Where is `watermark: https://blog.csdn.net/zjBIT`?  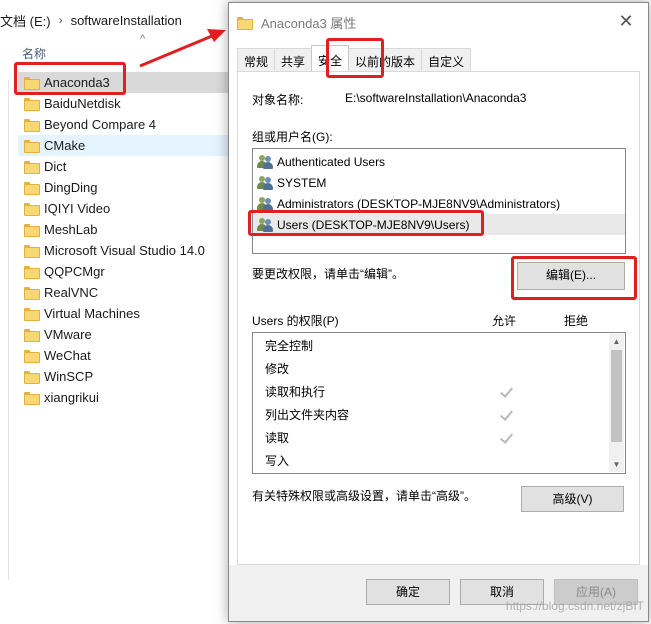
watermark: https://blog.csdn.net/zjBIT is located at coordinates (574, 606).